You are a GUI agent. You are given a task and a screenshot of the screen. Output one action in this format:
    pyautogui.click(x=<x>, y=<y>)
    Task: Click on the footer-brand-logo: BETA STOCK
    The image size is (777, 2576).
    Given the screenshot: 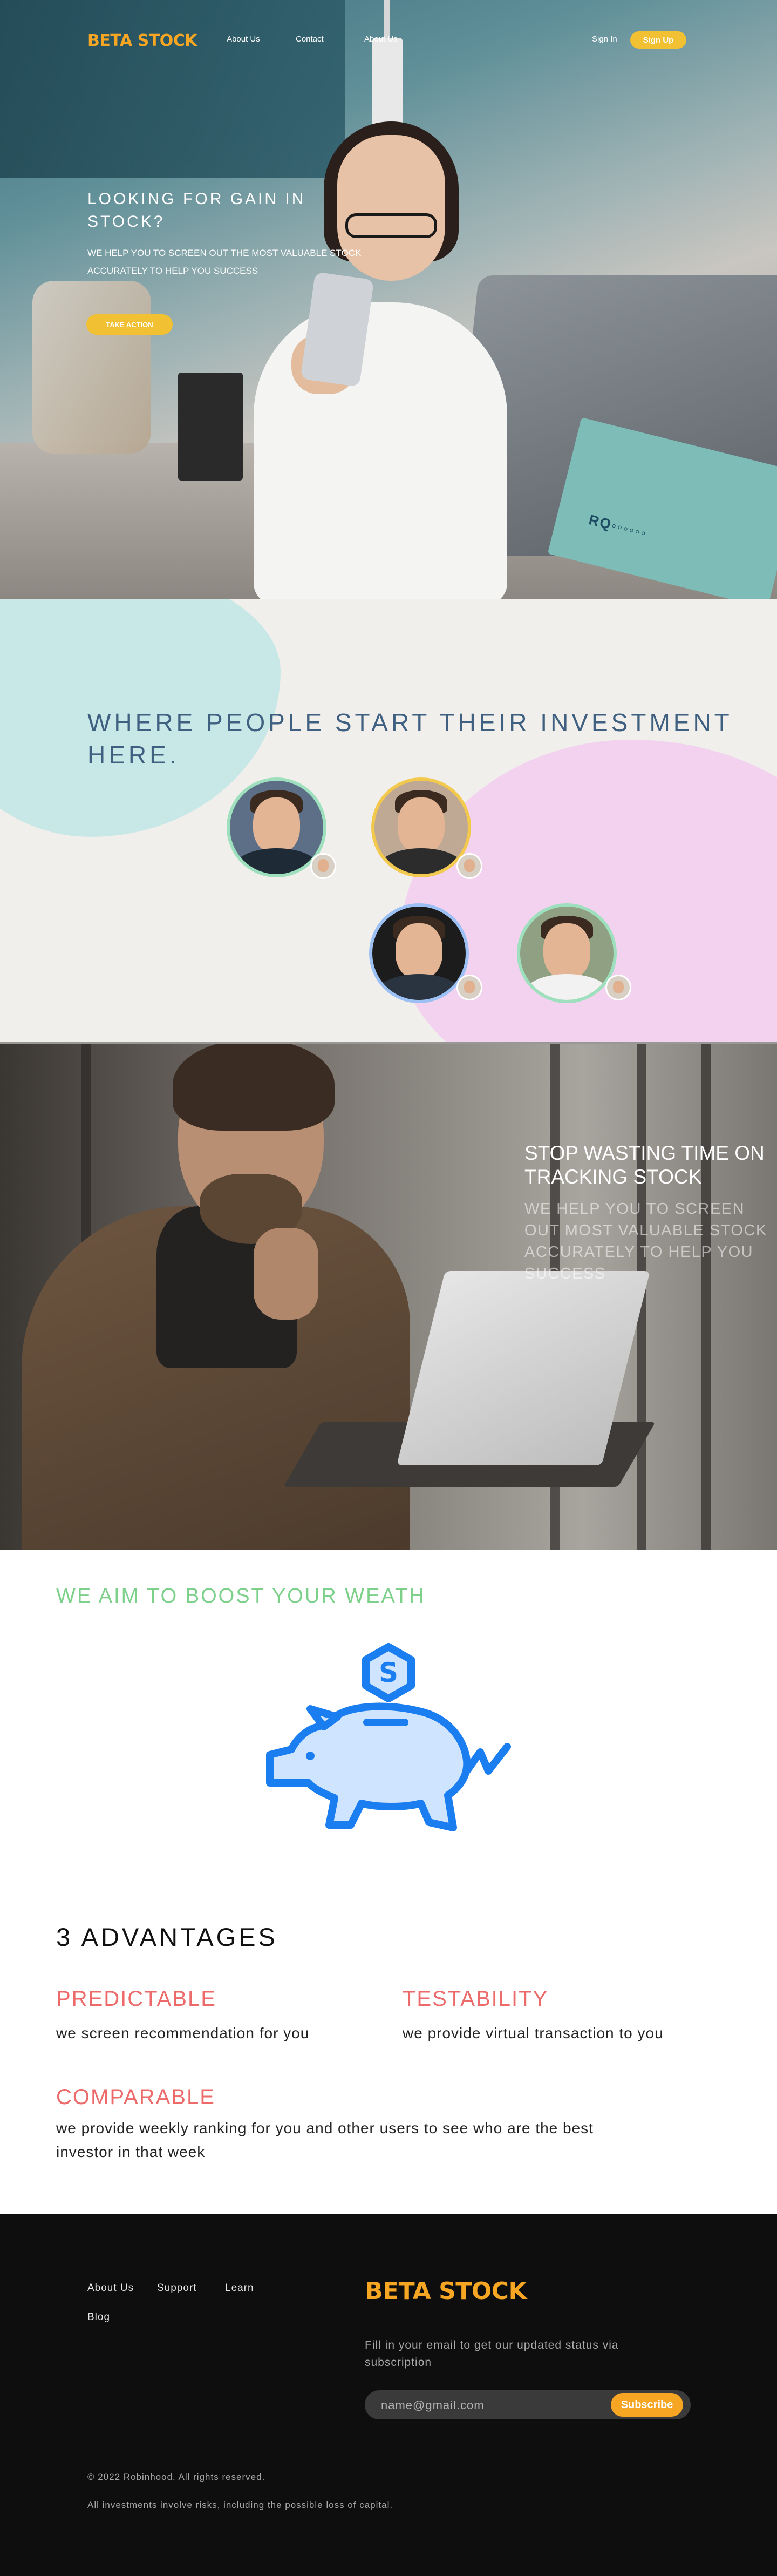 What is the action you would take?
    pyautogui.click(x=446, y=2291)
    